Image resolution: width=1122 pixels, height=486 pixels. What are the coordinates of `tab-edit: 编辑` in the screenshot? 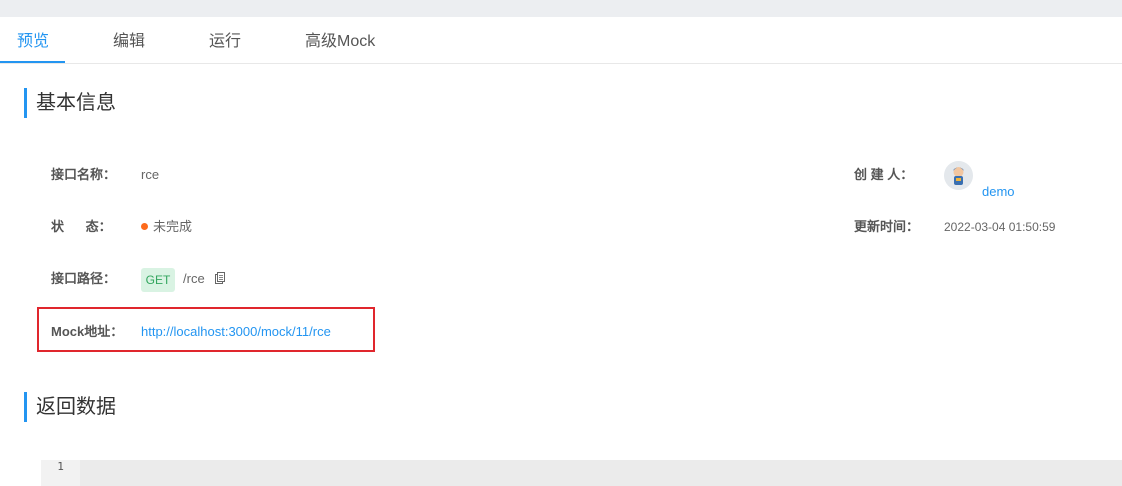 It's located at (129, 42).